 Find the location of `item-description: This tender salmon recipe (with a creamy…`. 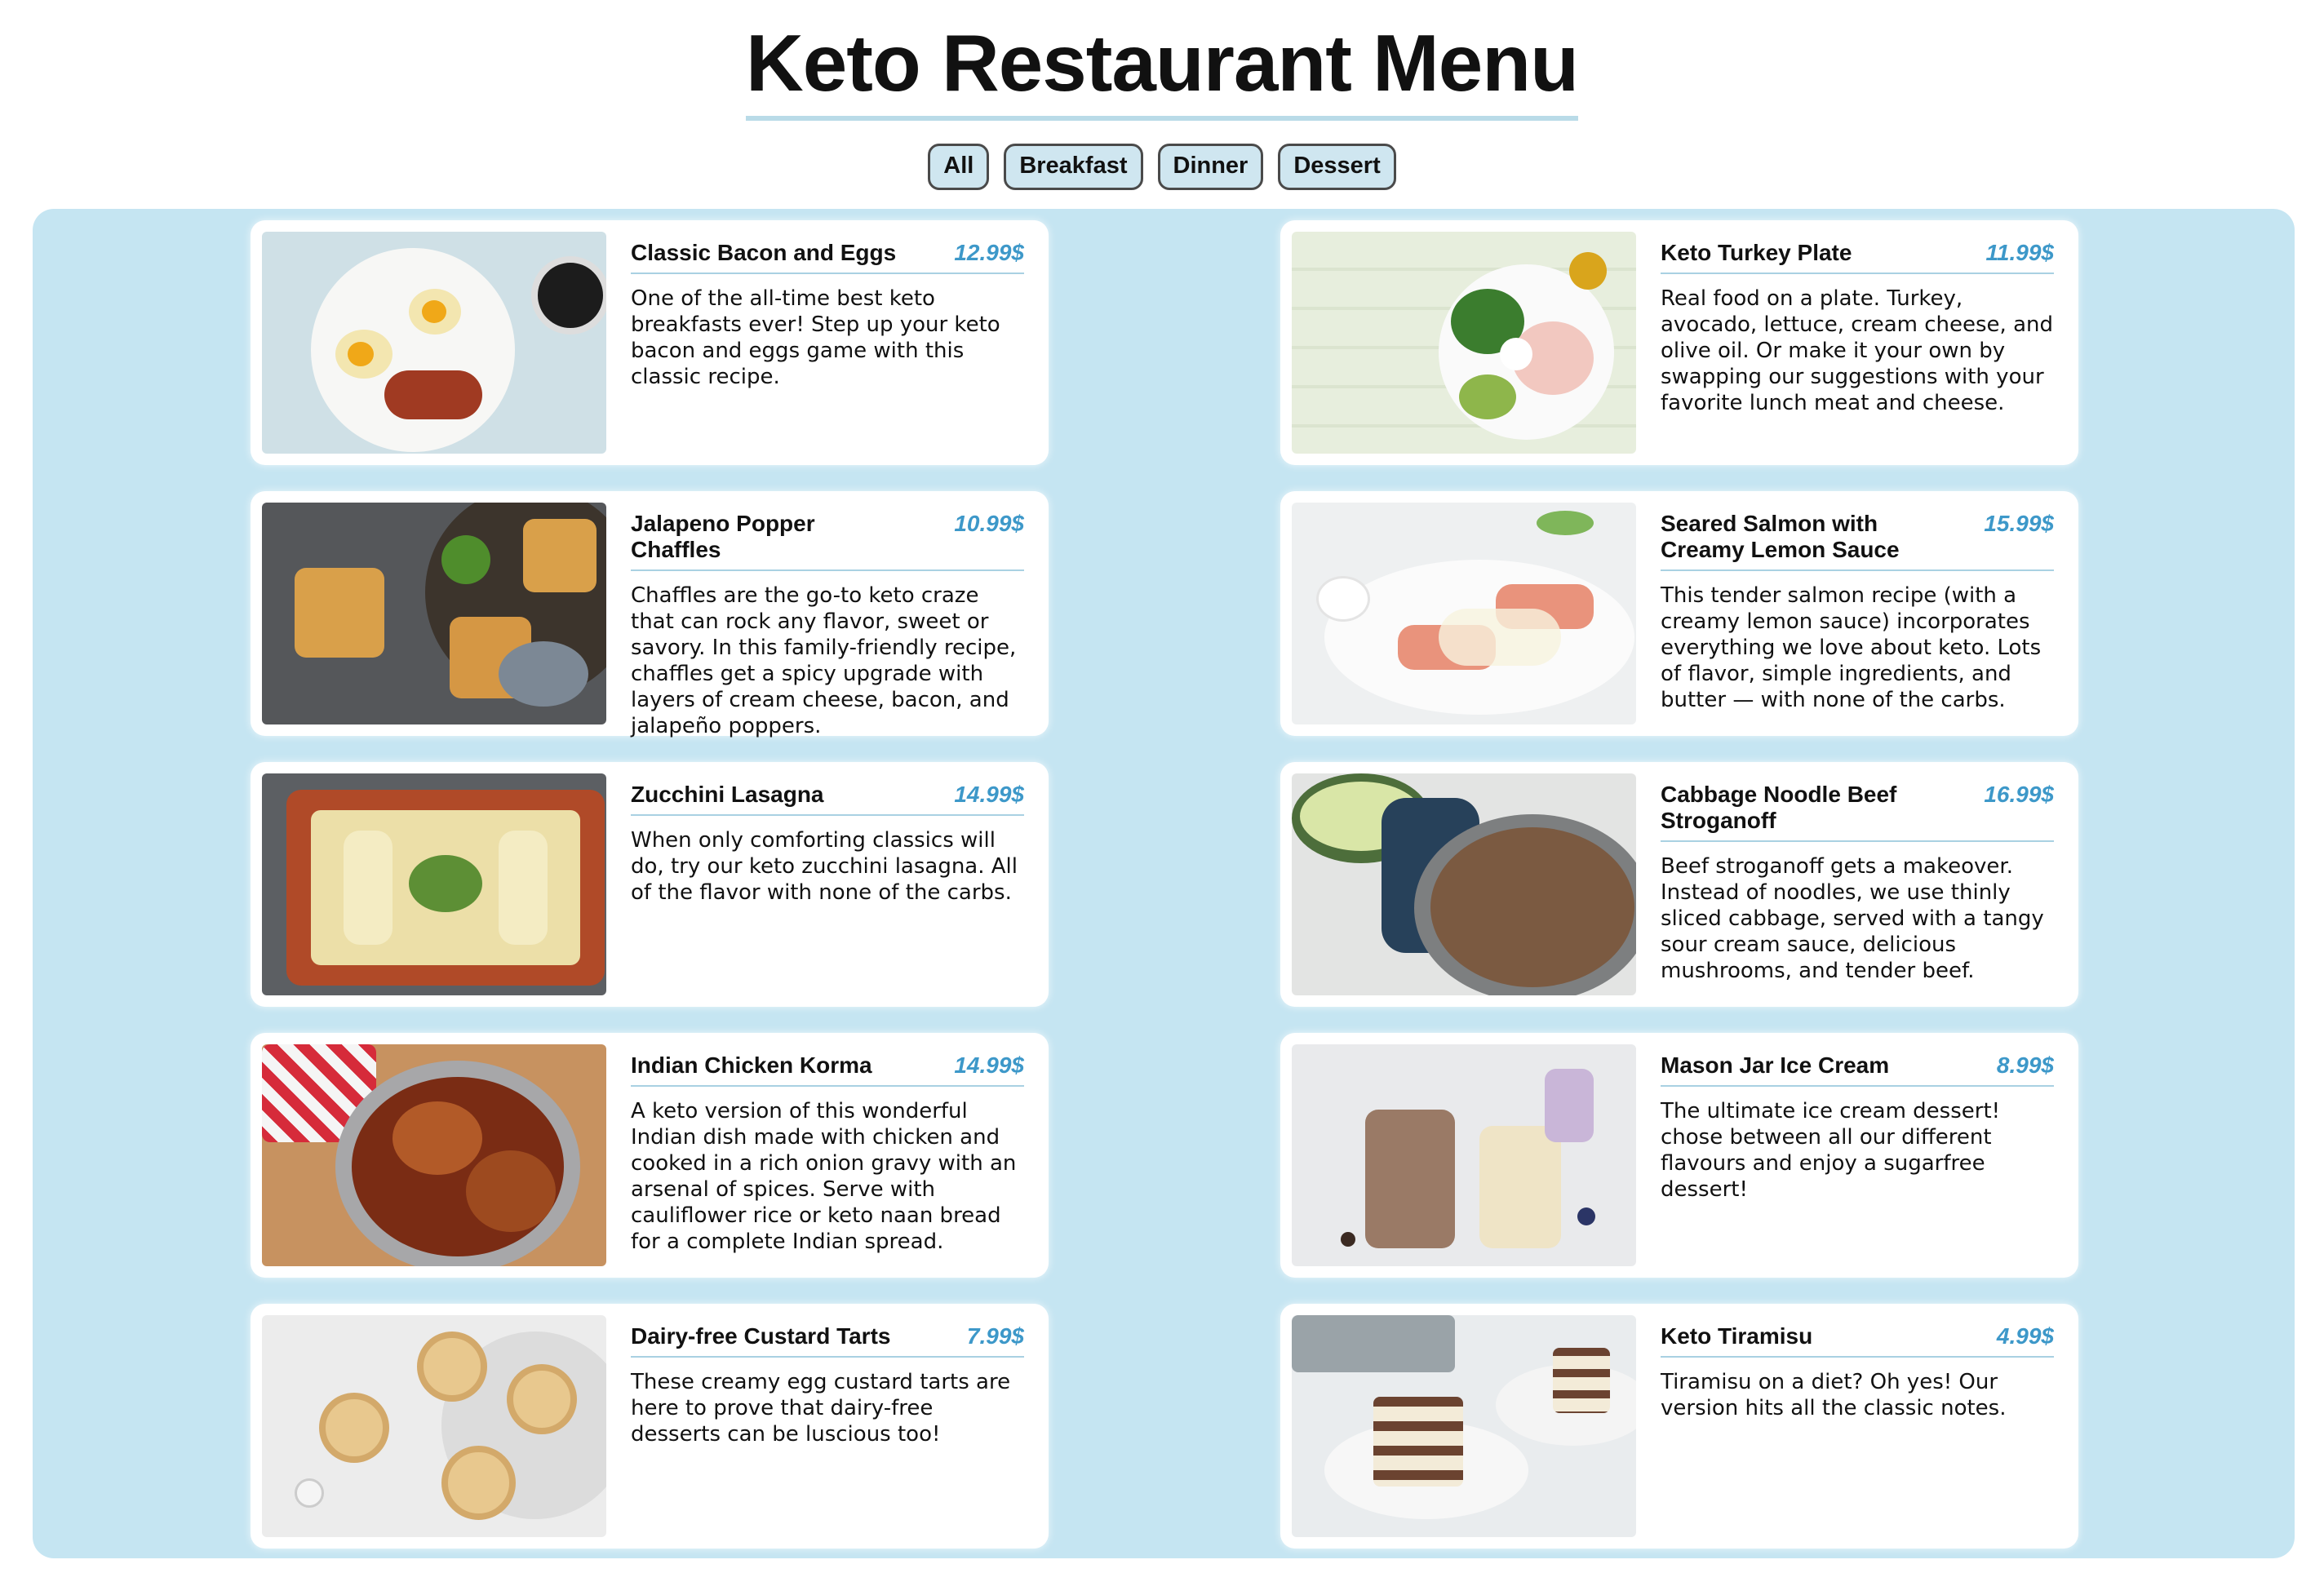

item-description: This tender salmon recipe (with a creamy… is located at coordinates (1851, 647).